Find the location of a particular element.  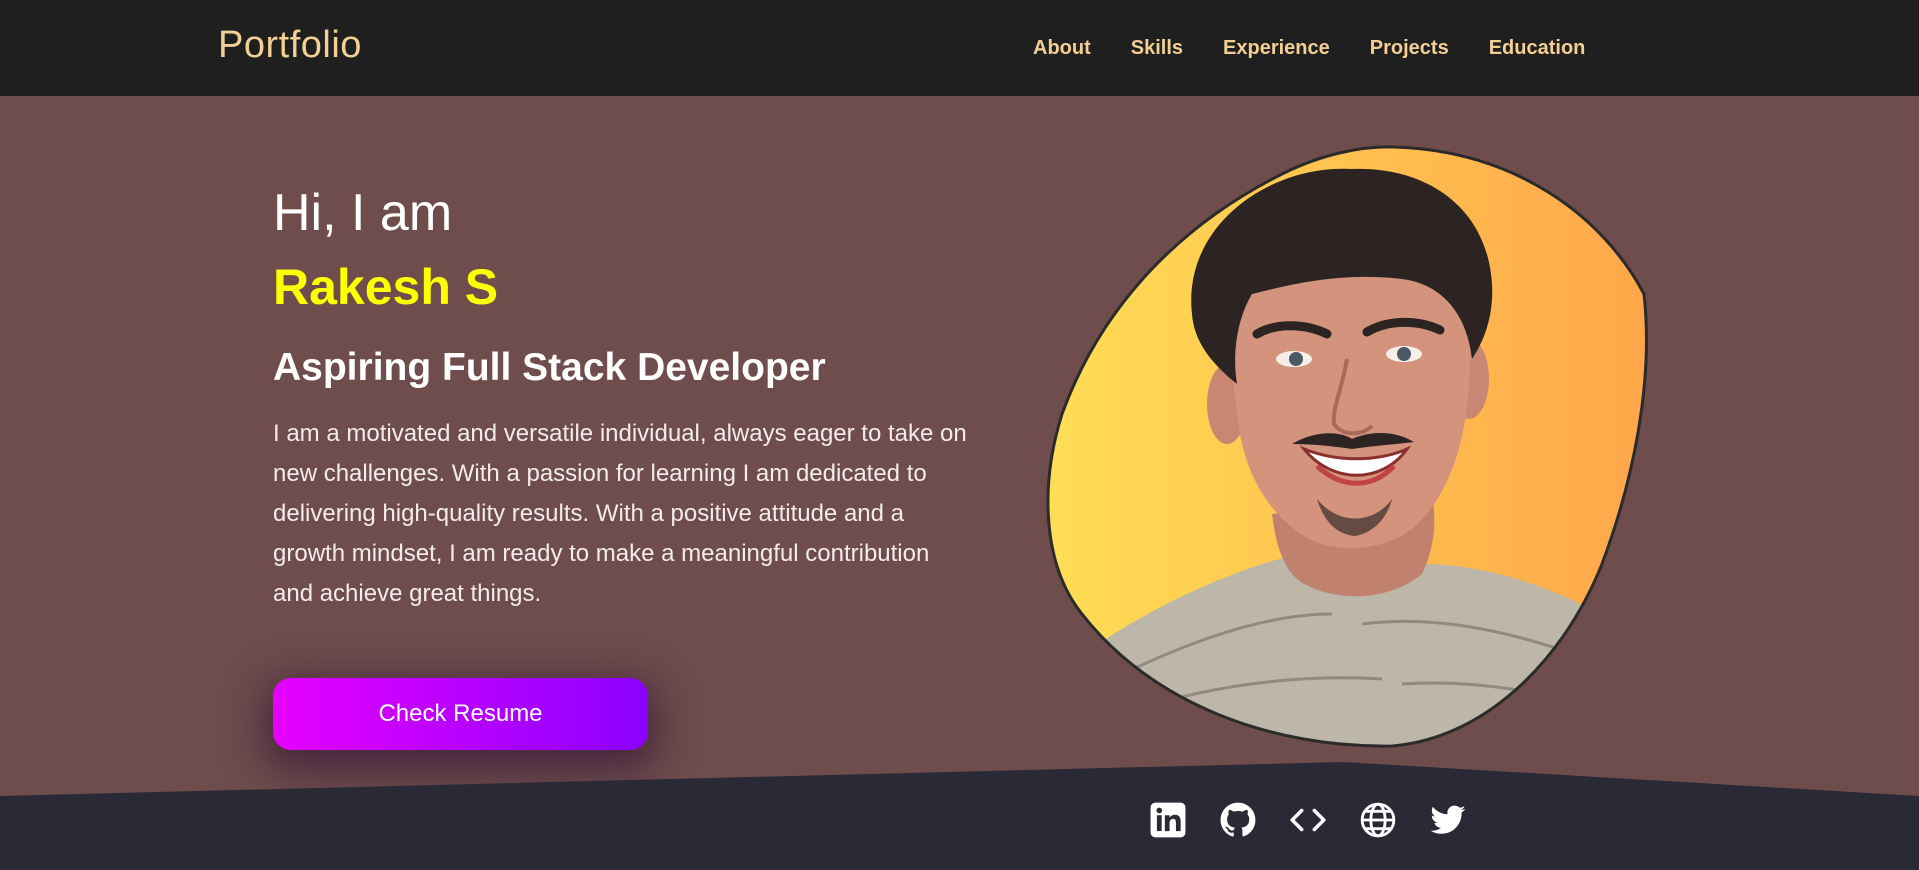

social-links is located at coordinates (1323, 820).